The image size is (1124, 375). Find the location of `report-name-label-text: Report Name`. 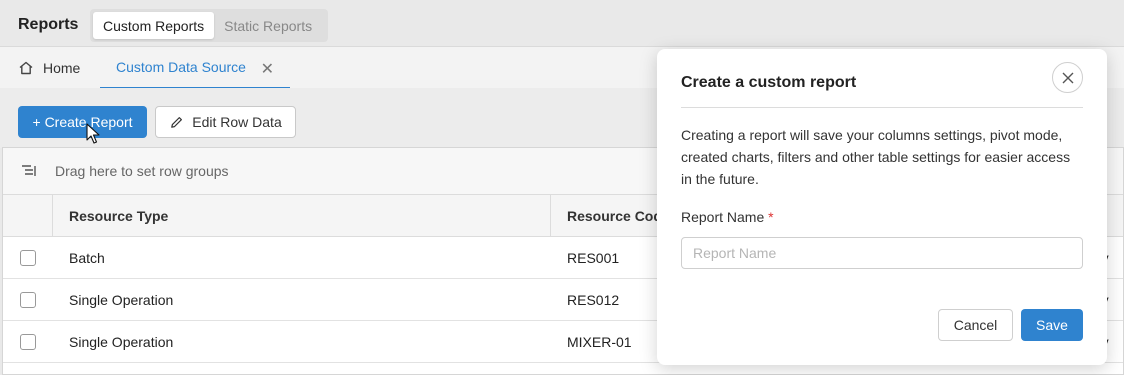

report-name-label-text: Report Name is located at coordinates (723, 217).